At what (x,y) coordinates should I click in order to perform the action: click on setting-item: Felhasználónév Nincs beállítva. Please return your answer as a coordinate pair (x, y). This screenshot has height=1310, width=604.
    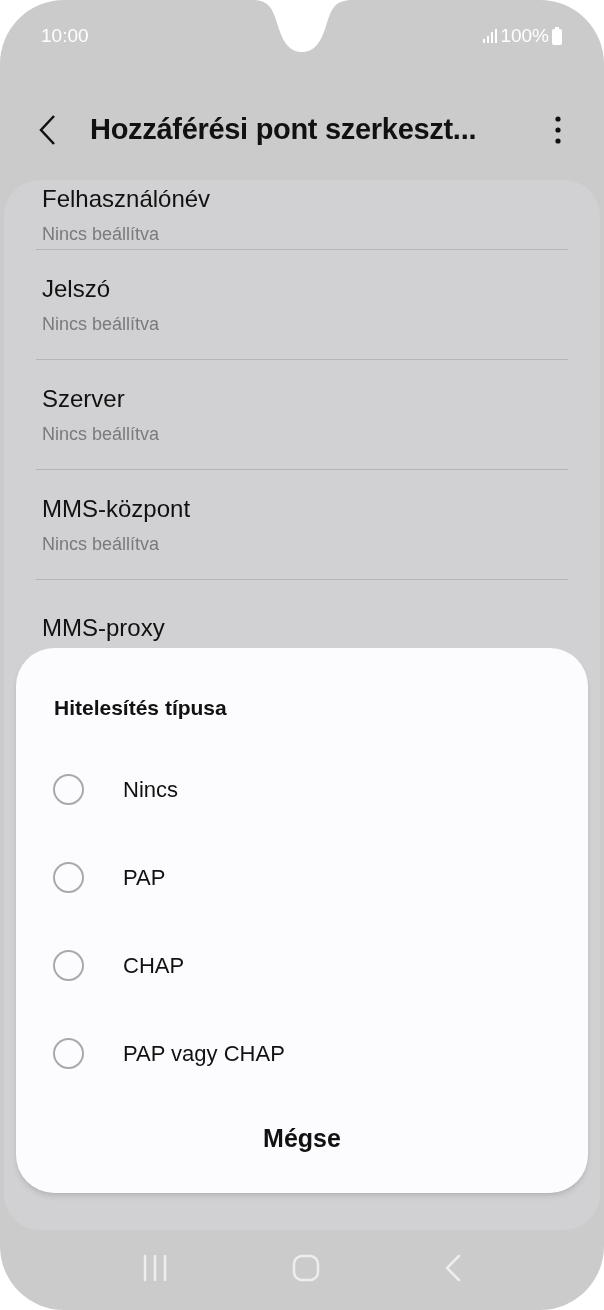
    Looking at the image, I should click on (302, 215).